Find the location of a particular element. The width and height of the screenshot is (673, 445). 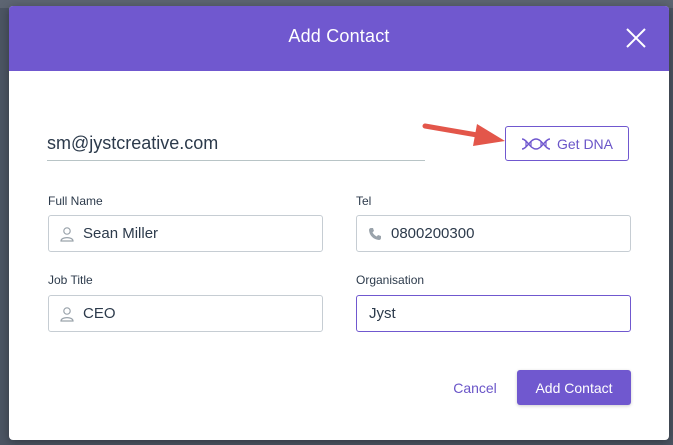

tel-field is located at coordinates (493, 233).